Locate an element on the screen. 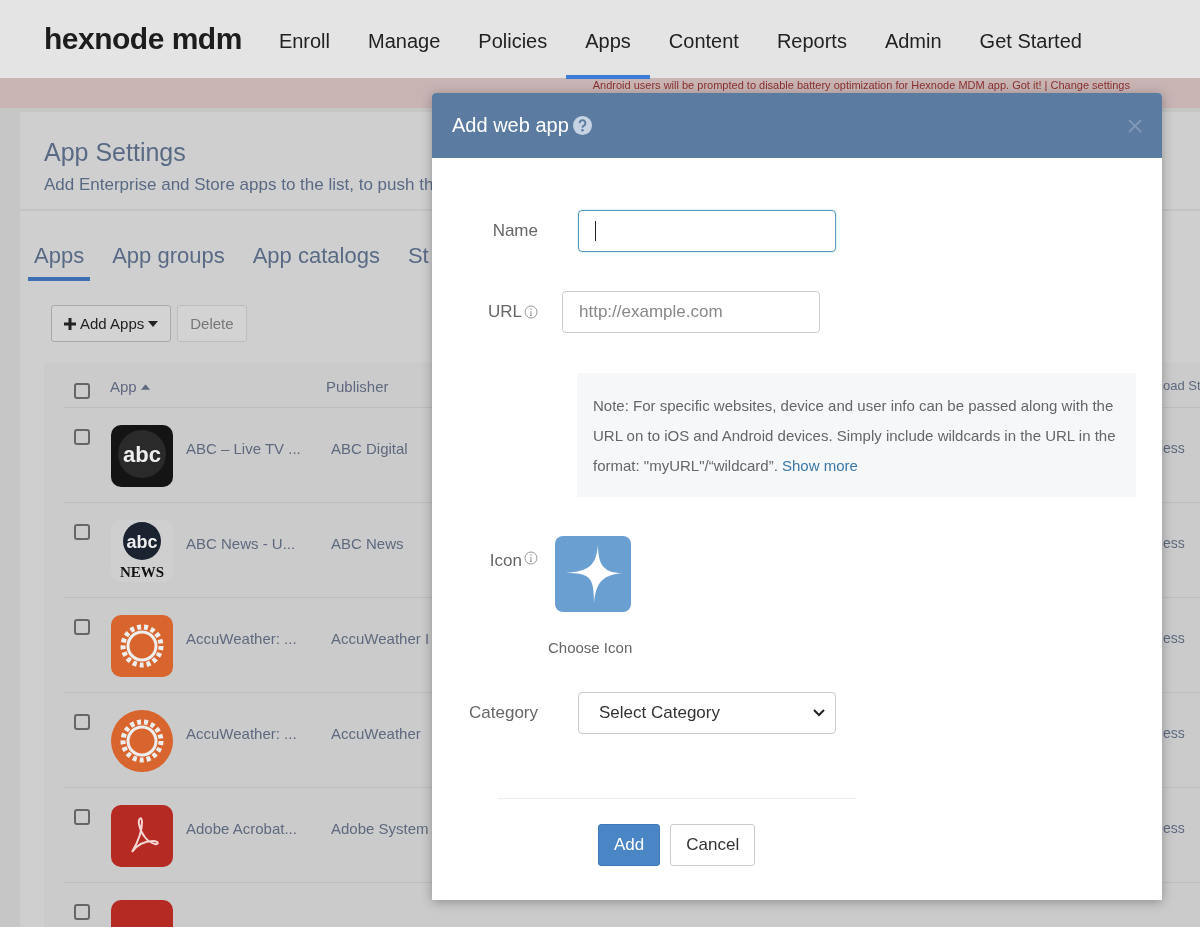 The height and width of the screenshot is (927, 1200). field-label: Category is located at coordinates (503, 713).